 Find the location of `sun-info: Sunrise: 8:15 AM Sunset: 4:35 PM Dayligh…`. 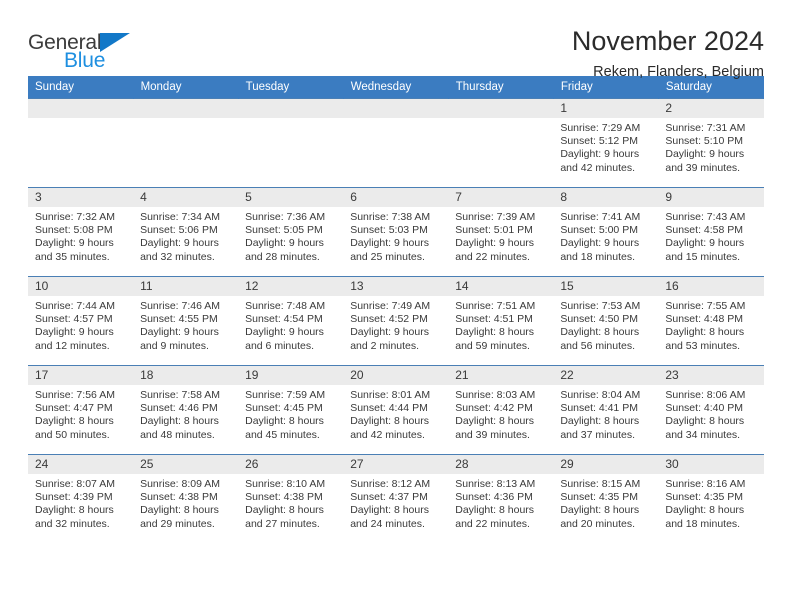

sun-info: Sunrise: 8:15 AM Sunset: 4:35 PM Dayligh… is located at coordinates (600, 504).